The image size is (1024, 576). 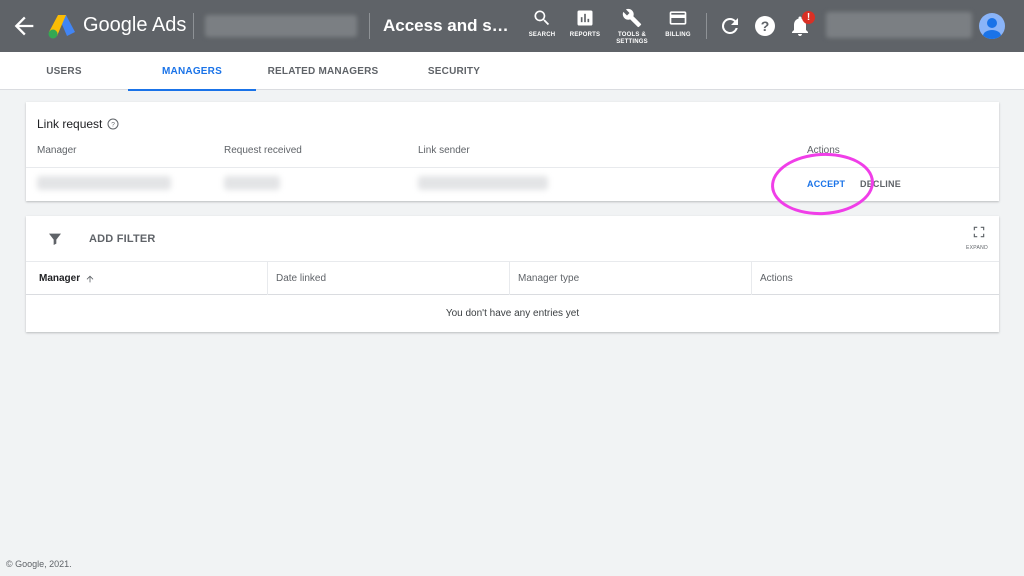 What do you see at coordinates (977, 248) in the screenshot?
I see `expand-label: EXPAND` at bounding box center [977, 248].